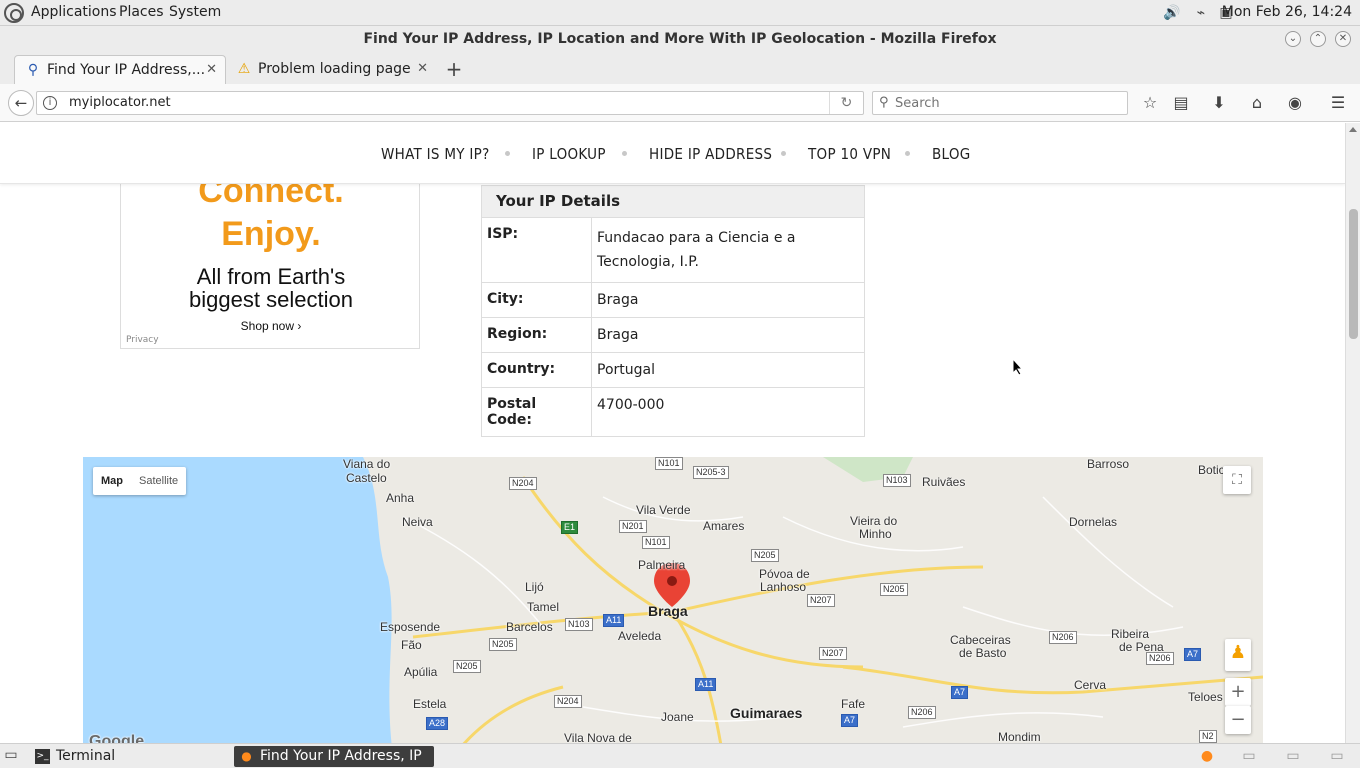  What do you see at coordinates (853, 704) in the screenshot?
I see `place-label: Fafe` at bounding box center [853, 704].